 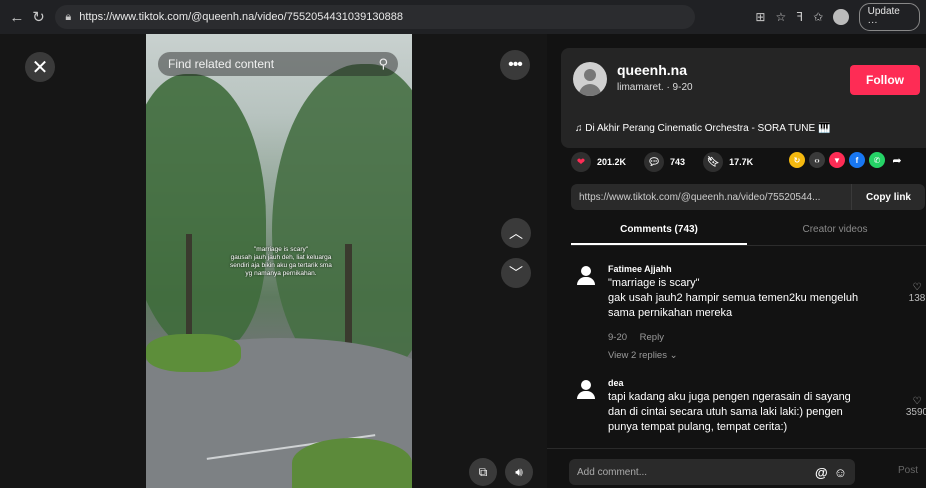 I want to click on video-tree-right, so click(x=342, y=224).